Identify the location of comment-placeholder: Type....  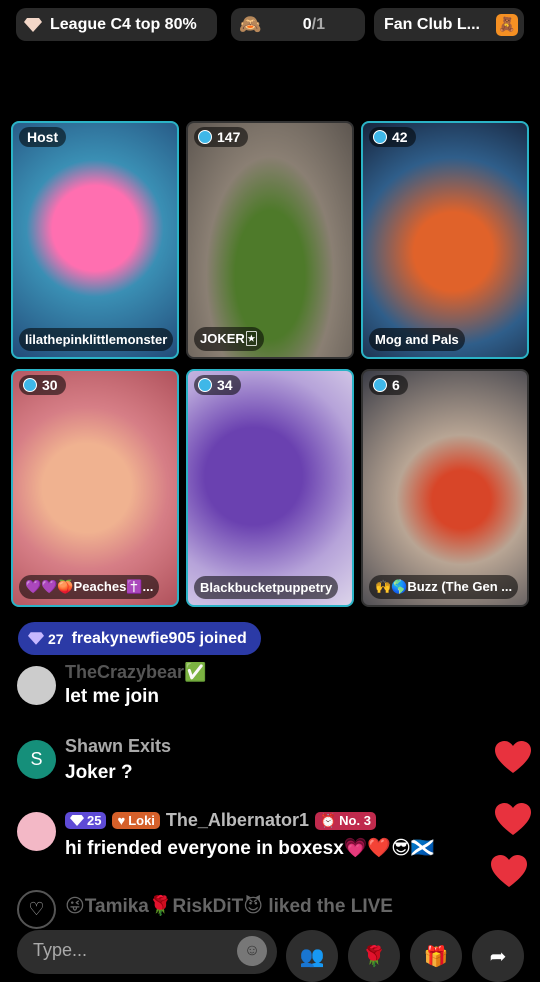
(60, 950).